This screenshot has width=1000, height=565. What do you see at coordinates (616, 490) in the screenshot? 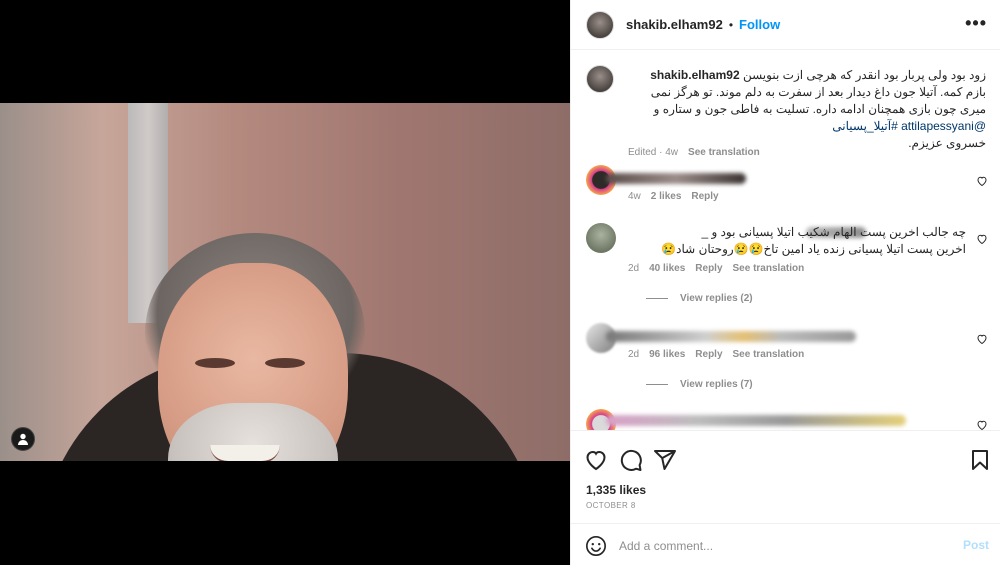
I see `likes-count: 1,335 likes` at bounding box center [616, 490].